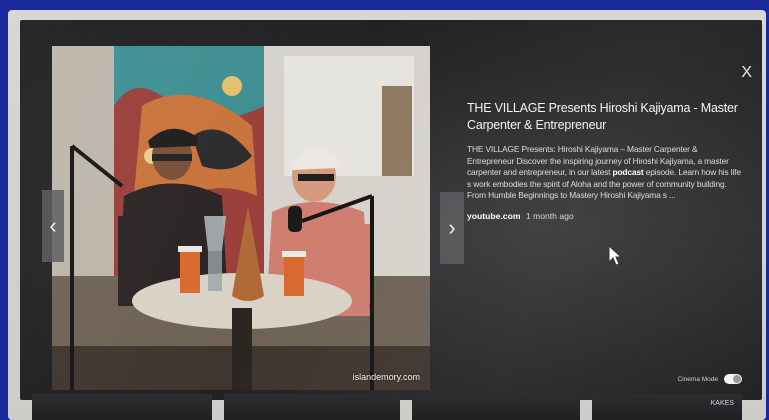 Image resolution: width=769 pixels, height=420 pixels. I want to click on description-highlight: podcast, so click(628, 172).